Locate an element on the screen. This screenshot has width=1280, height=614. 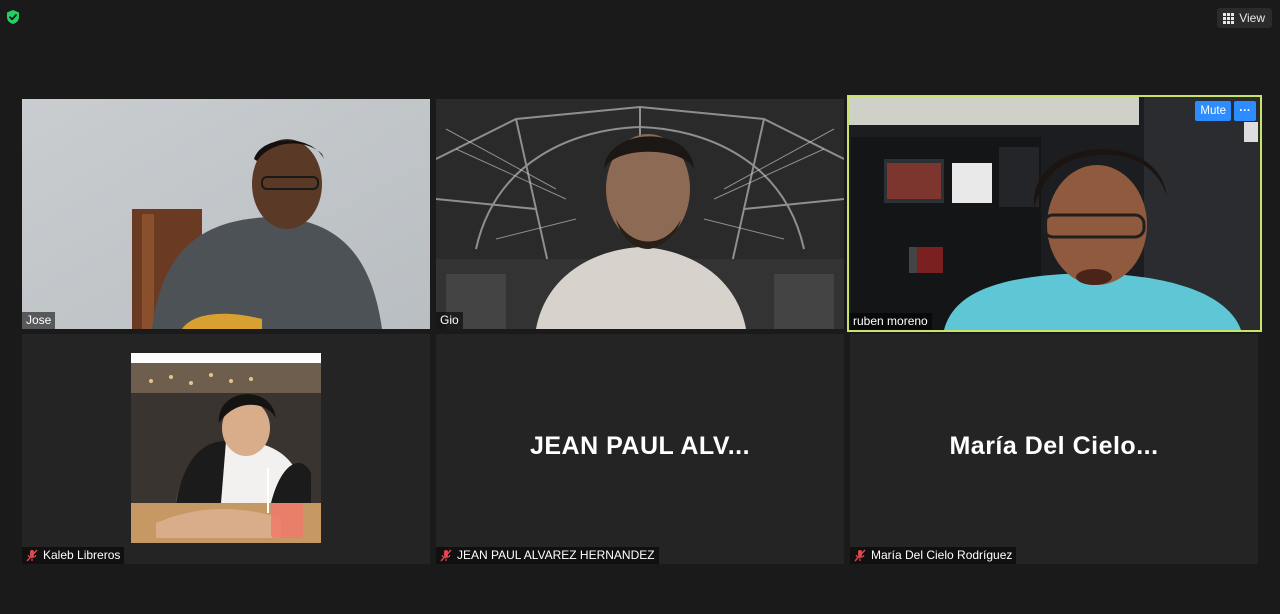
participant-name-label: Kaleb Libreros is located at coordinates (73, 555).